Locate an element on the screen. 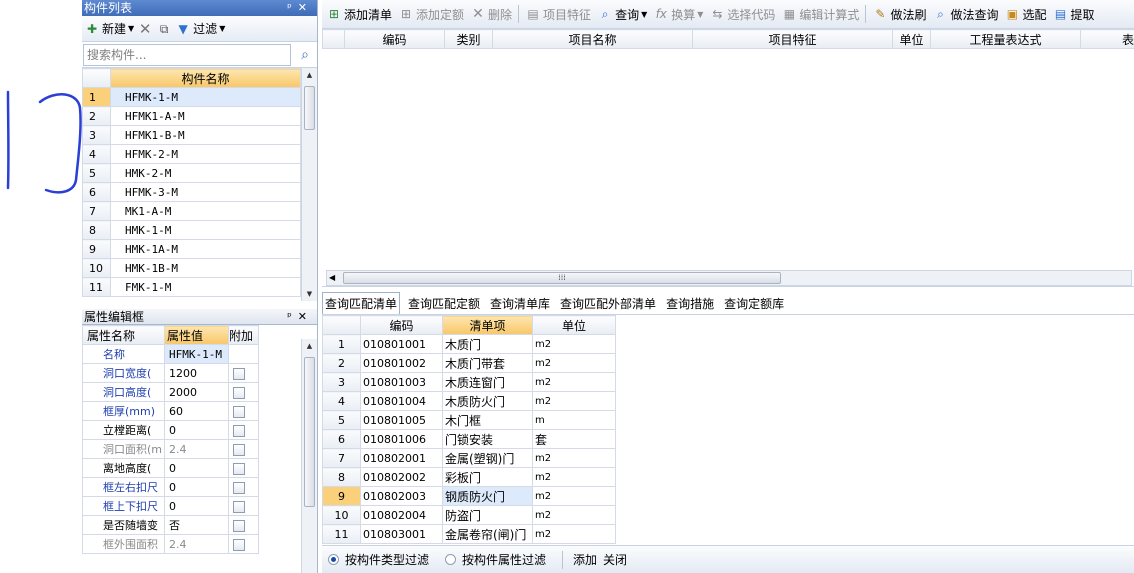  property-value: 1200 is located at coordinates (196, 373).